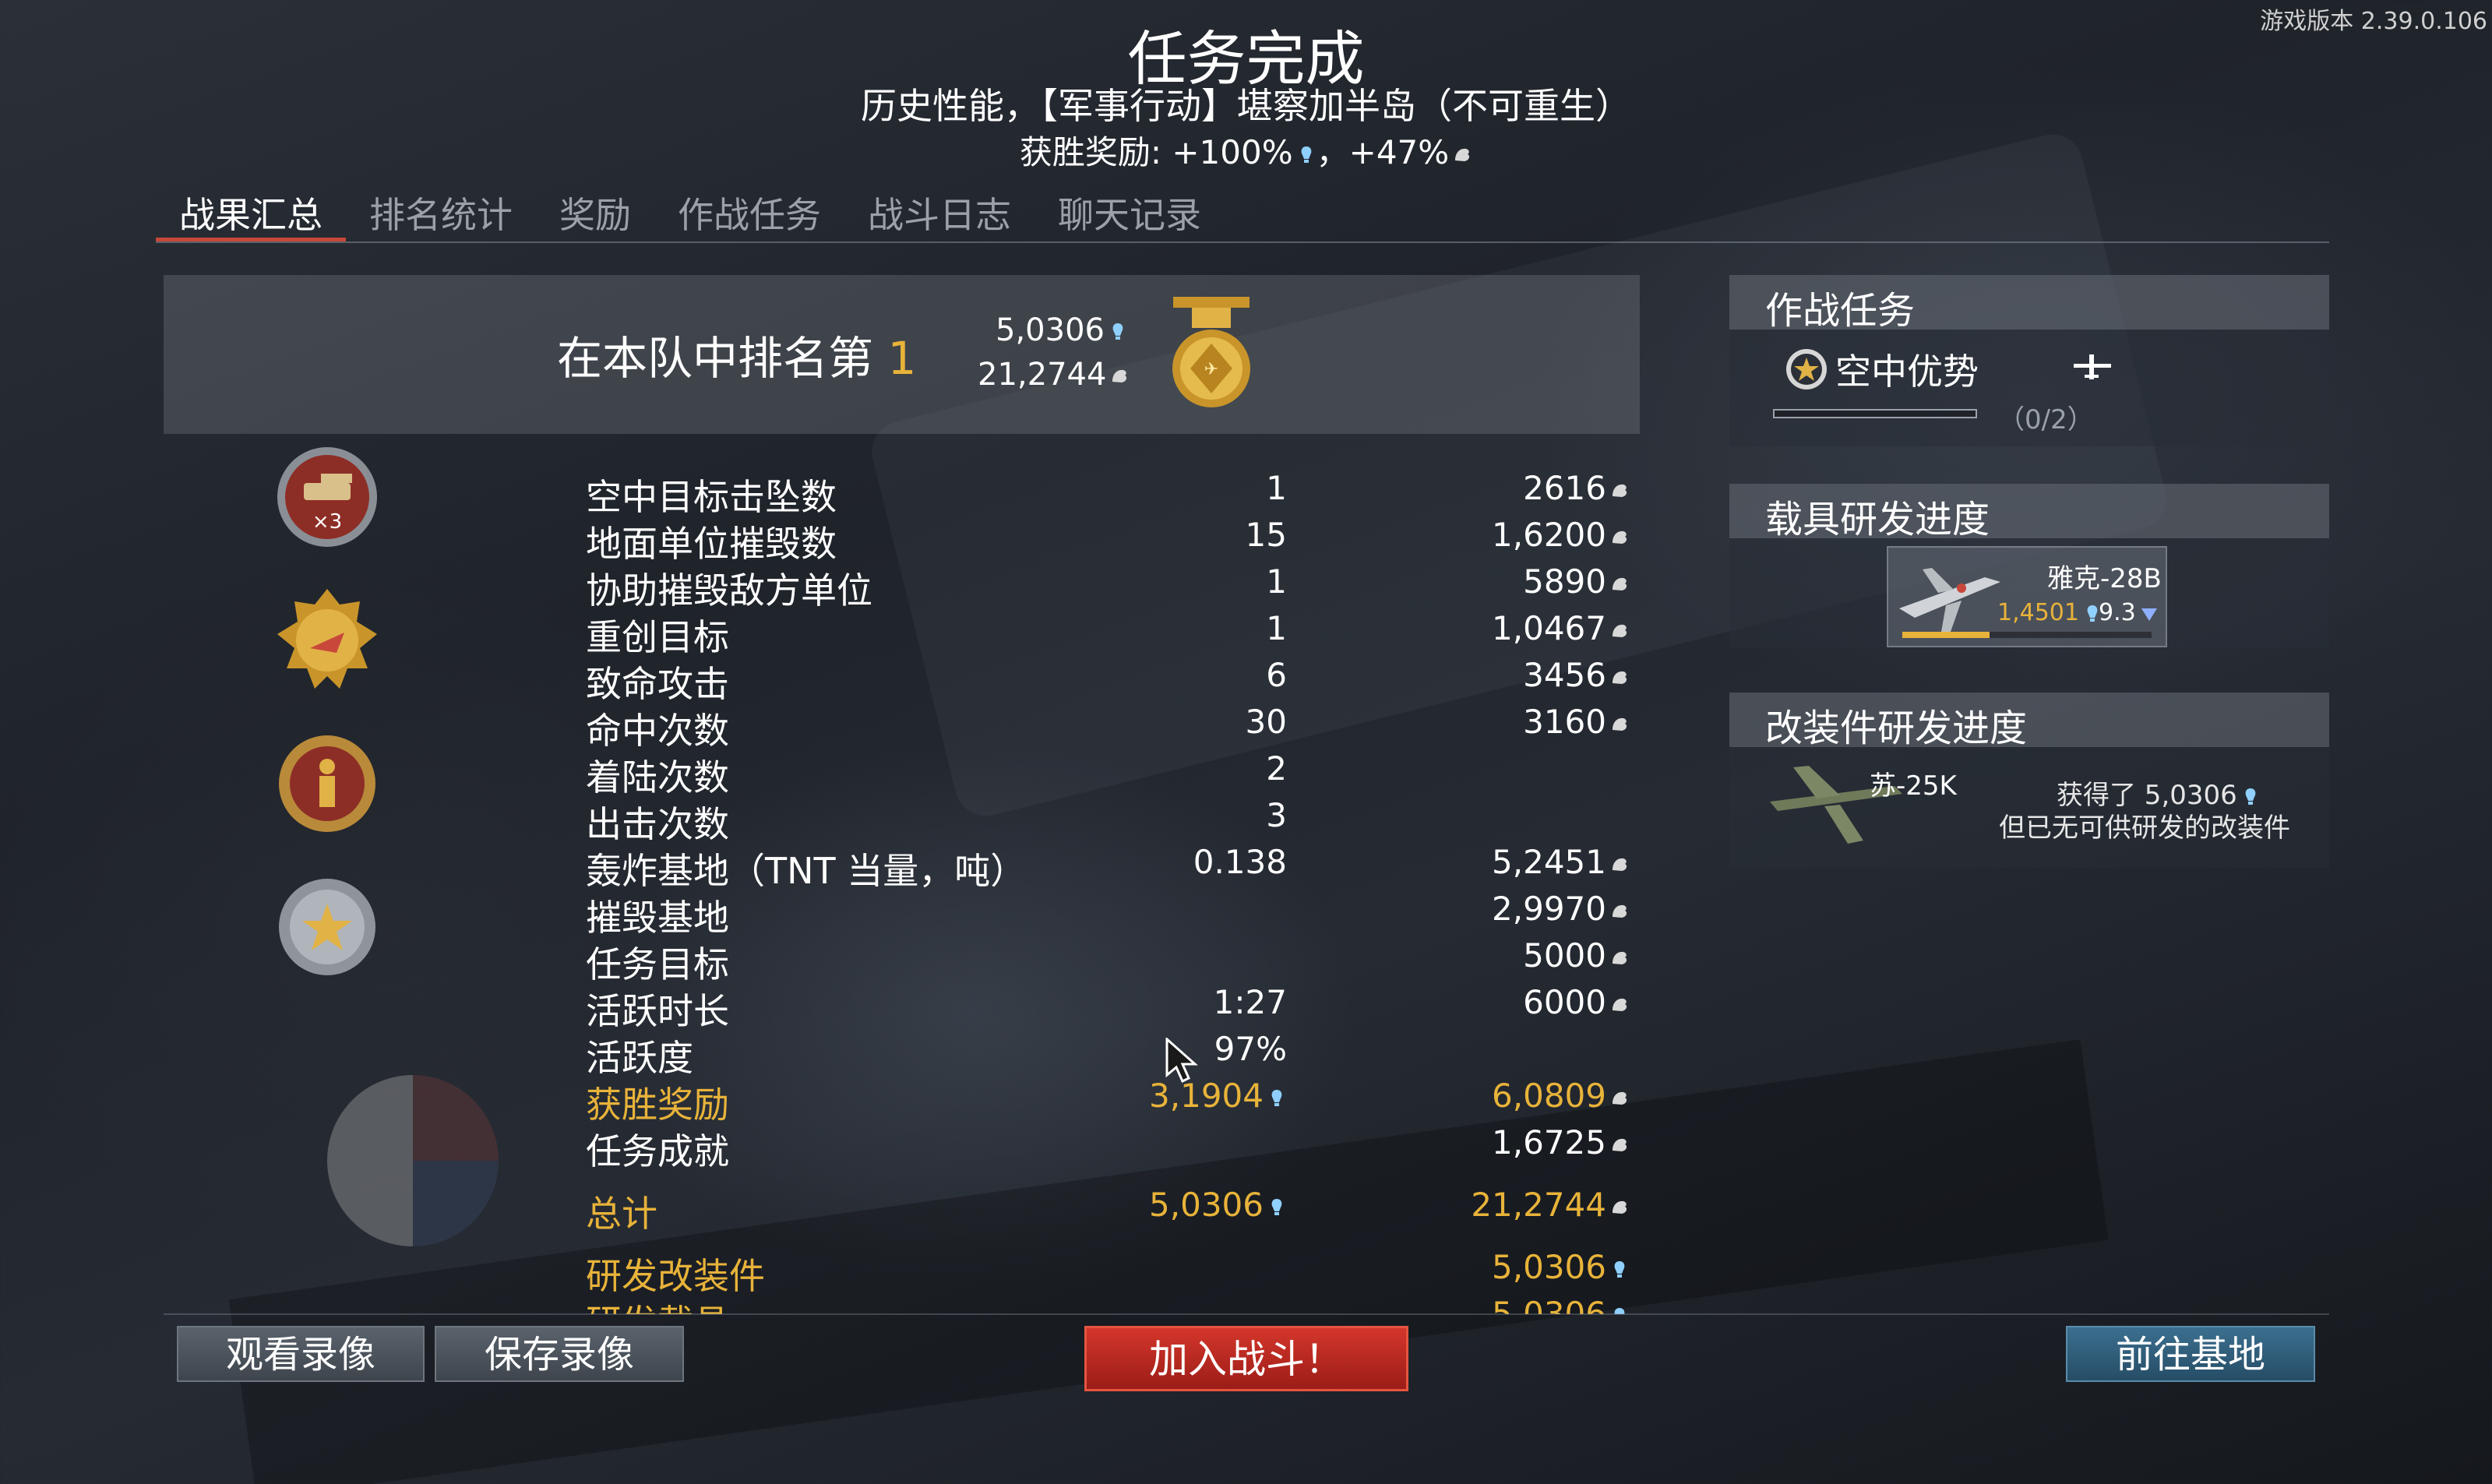 This screenshot has width=2492, height=1484. Describe the element at coordinates (327, 783) in the screenshot. I see `soldier-medal-icon` at that location.